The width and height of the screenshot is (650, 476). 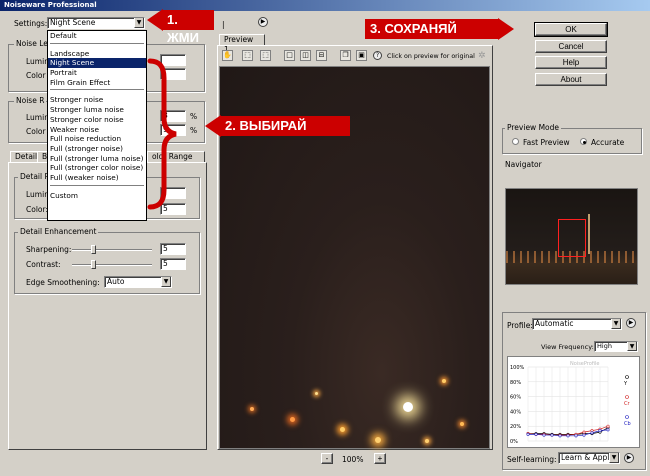 I want to click on noise-level-color-label: Color, so click(x=36, y=75).